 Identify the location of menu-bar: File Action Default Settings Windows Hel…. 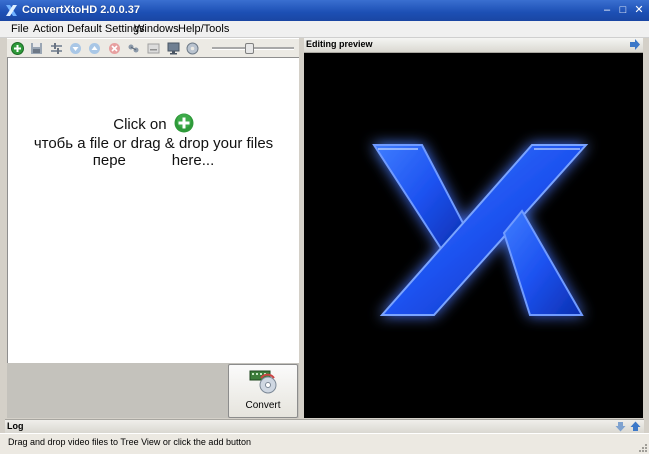
(324, 29).